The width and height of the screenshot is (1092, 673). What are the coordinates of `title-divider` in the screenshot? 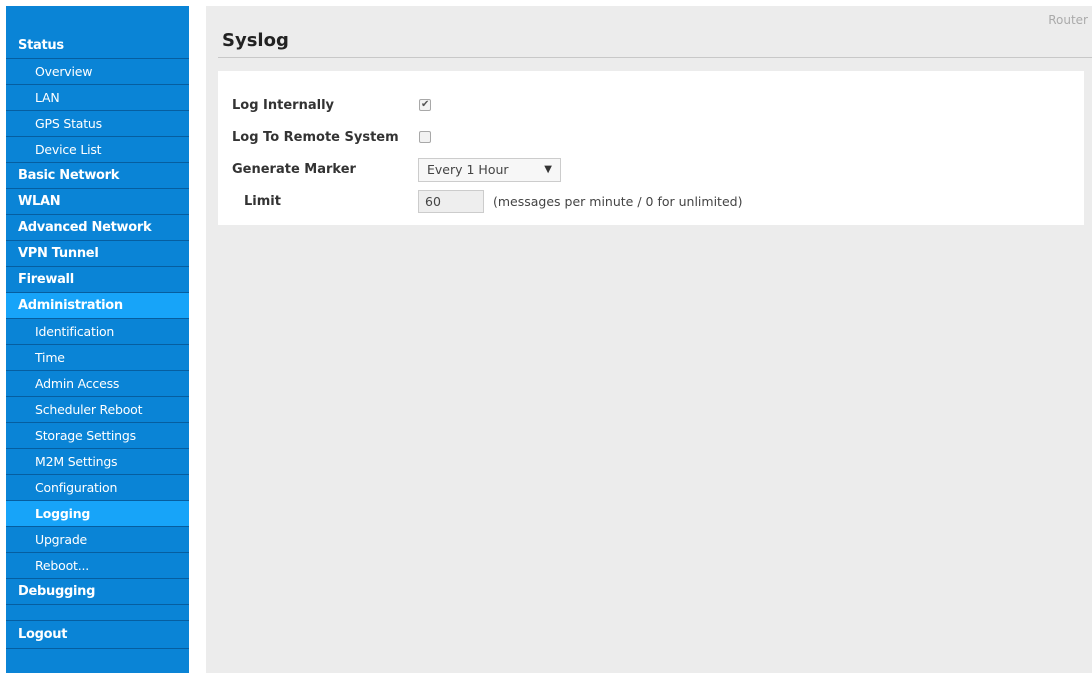 It's located at (655, 57).